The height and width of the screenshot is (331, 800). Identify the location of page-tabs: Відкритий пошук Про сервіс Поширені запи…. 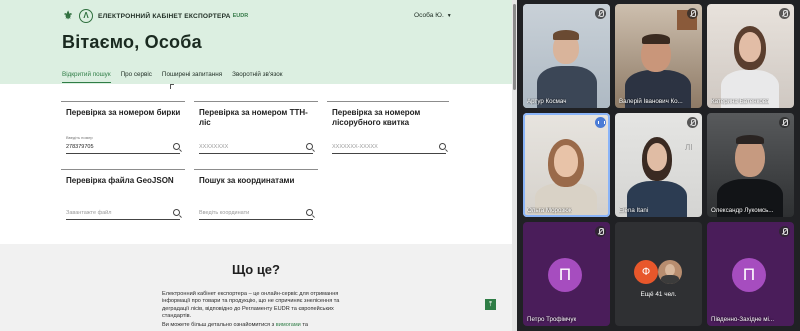
(172, 77).